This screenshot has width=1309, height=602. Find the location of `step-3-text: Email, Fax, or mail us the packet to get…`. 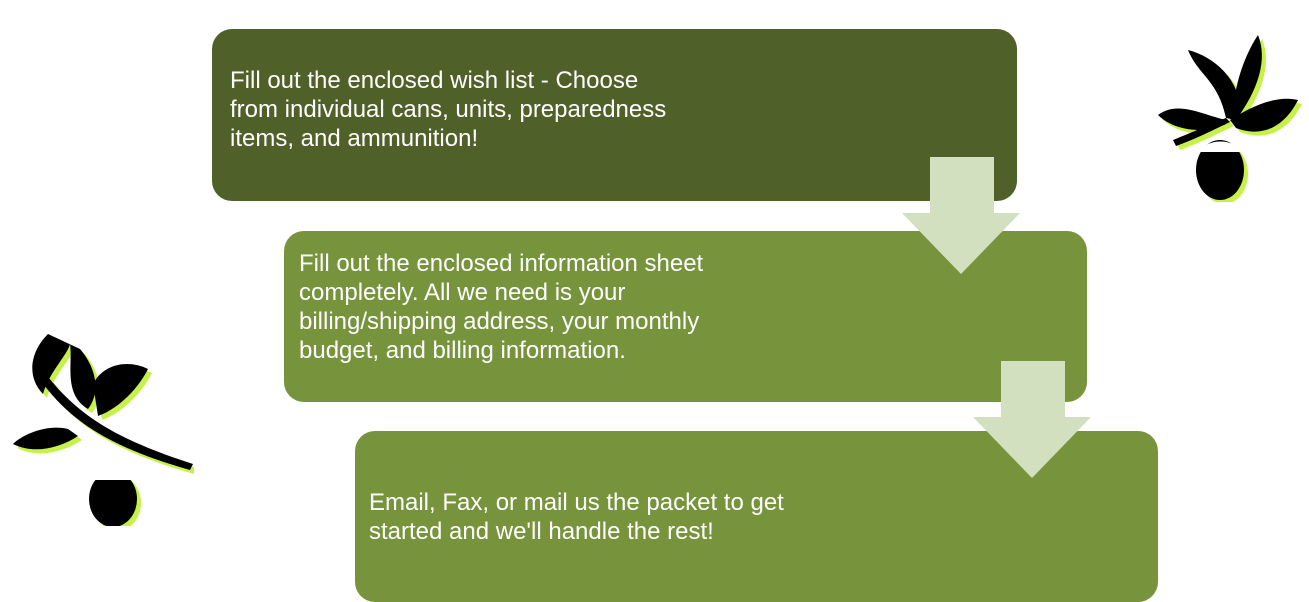

step-3-text: Email, Fax, or mail us the packet to get… is located at coordinates (576, 517).